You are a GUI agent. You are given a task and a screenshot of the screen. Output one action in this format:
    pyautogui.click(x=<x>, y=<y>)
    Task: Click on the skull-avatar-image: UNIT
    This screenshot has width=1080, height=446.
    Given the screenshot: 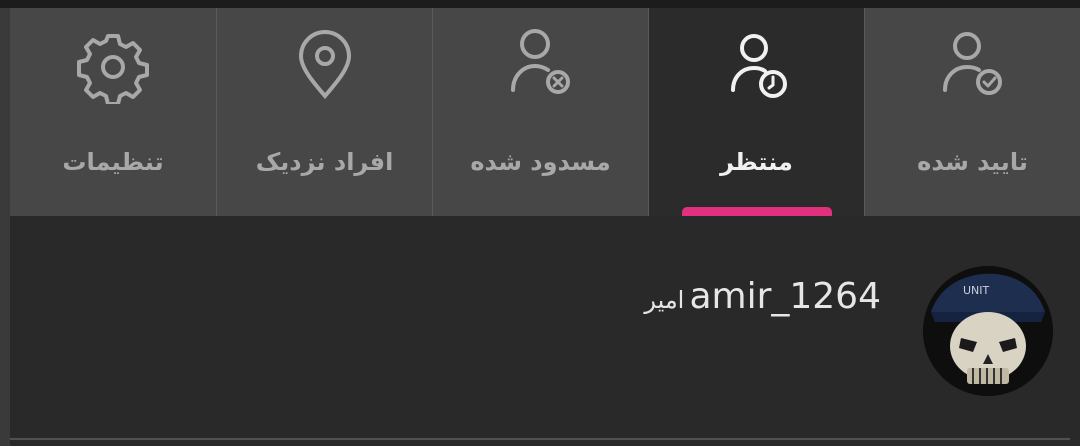 What is the action you would take?
    pyautogui.click(x=988, y=331)
    